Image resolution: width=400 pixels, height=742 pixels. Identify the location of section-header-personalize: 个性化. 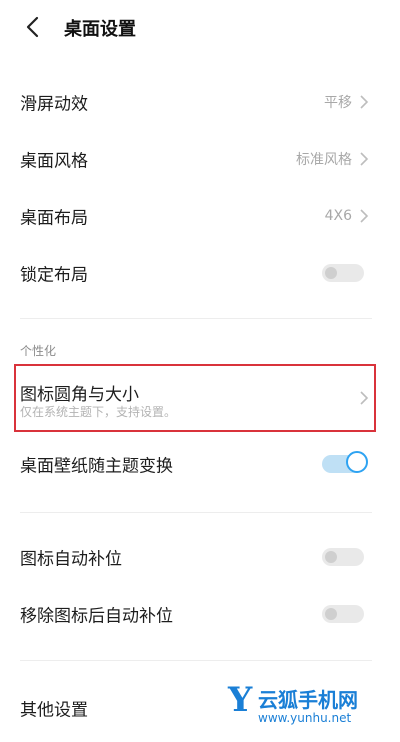
(38, 351).